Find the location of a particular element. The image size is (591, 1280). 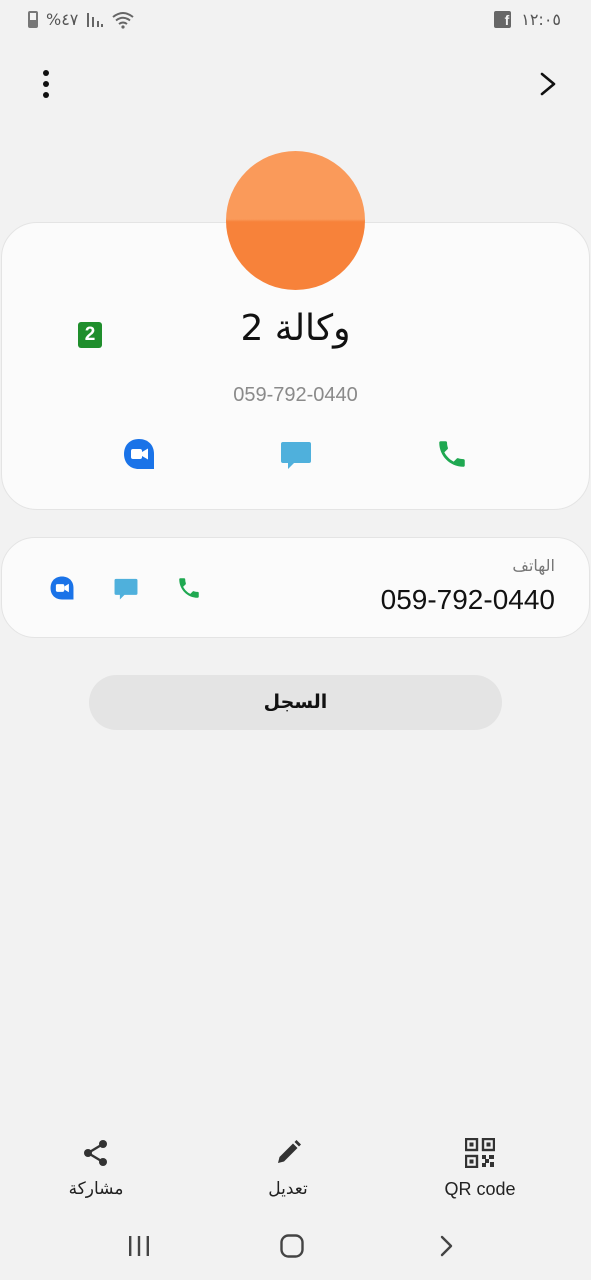

qr-code-icon is located at coordinates (480, 1153).